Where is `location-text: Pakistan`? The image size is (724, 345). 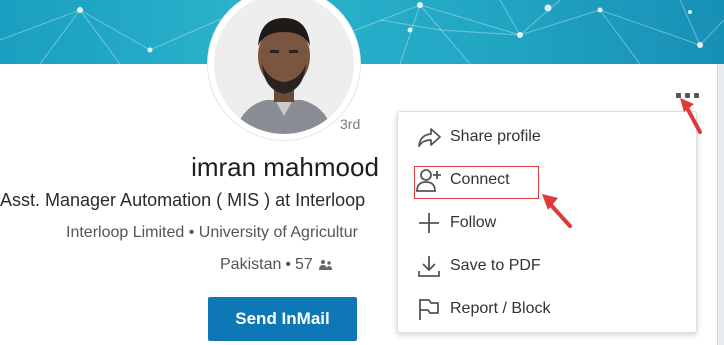
location-text: Pakistan is located at coordinates (251, 264).